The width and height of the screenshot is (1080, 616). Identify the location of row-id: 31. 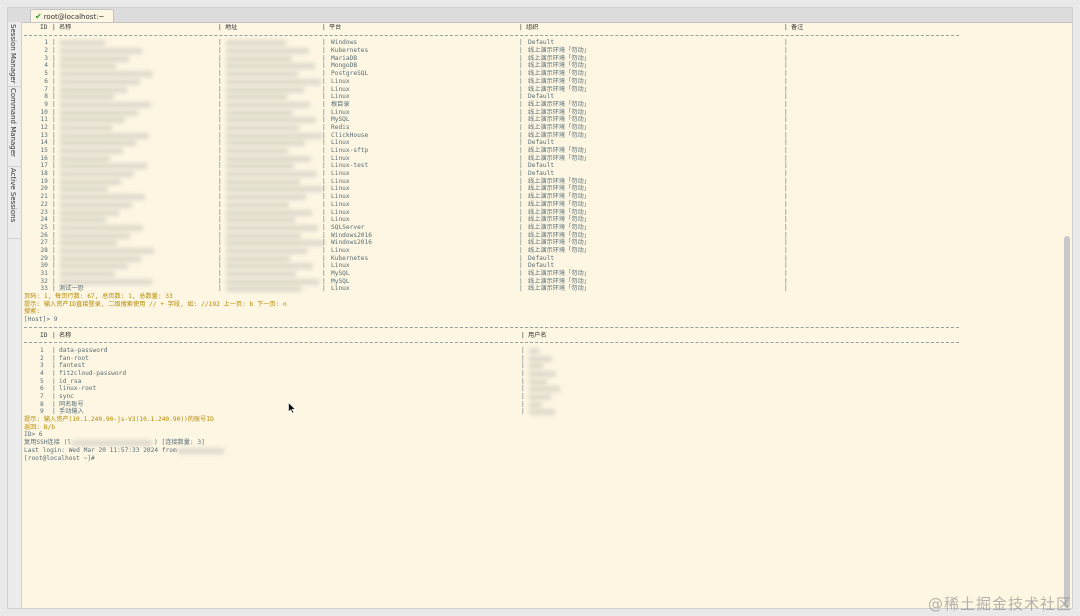
(44, 273).